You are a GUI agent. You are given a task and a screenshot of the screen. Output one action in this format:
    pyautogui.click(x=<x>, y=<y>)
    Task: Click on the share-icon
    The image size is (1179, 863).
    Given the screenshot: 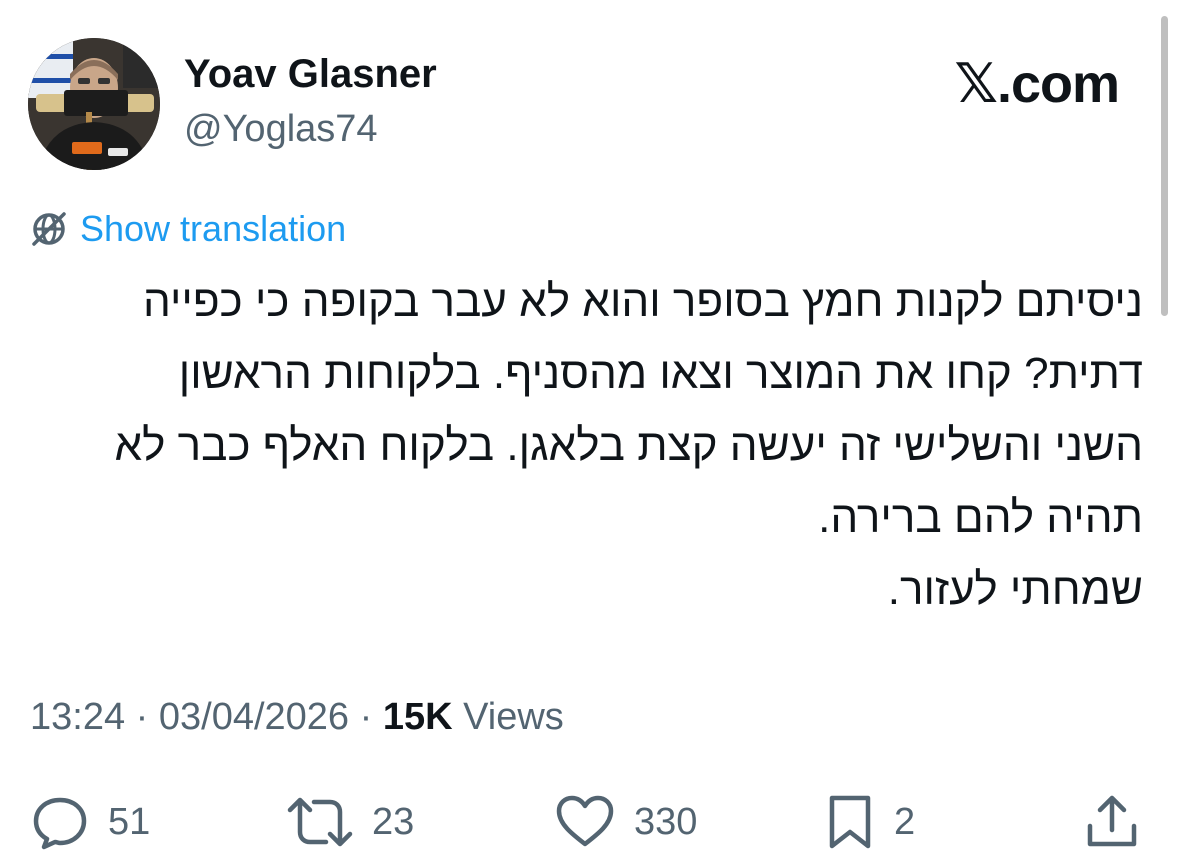 What is the action you would take?
    pyautogui.click(x=1112, y=821)
    